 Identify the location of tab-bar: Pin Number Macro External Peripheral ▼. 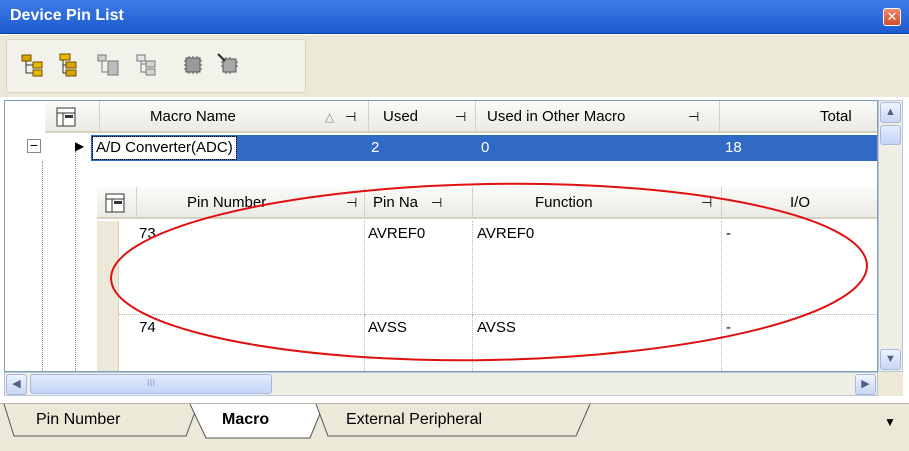
(454, 427).